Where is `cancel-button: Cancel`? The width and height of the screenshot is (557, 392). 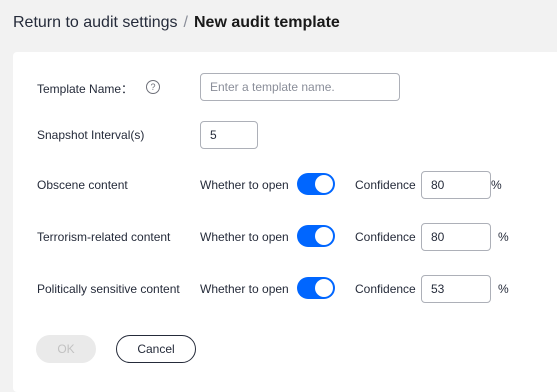 cancel-button: Cancel is located at coordinates (156, 349).